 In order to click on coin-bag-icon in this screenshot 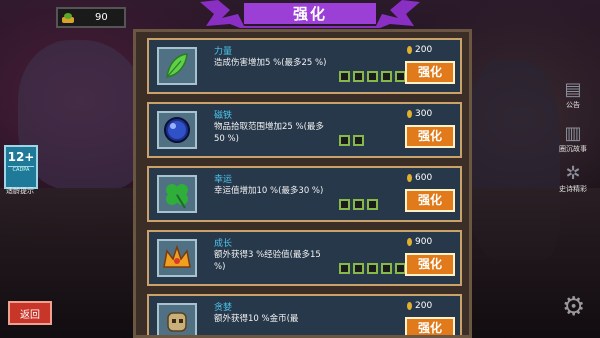, I will do `click(68, 18)`.